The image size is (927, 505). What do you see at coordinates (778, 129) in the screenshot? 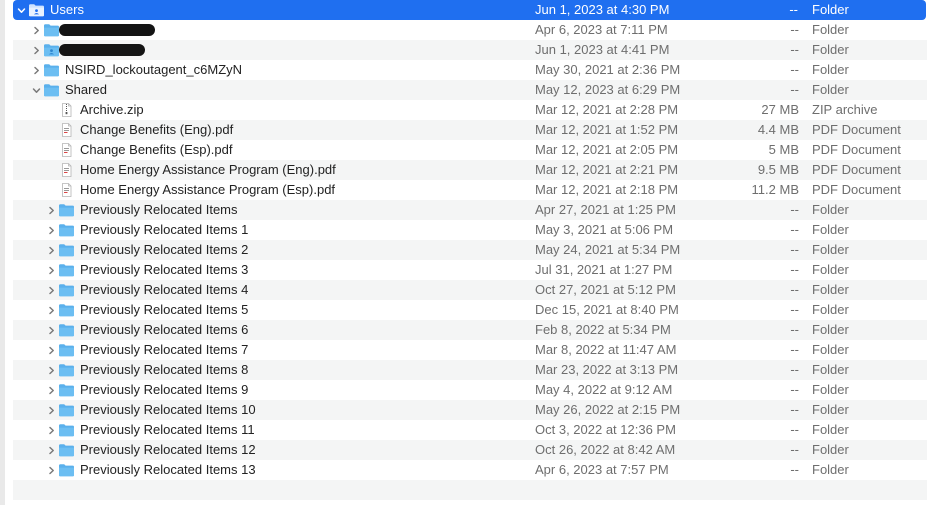
I see `item-size: 4.4 MB` at bounding box center [778, 129].